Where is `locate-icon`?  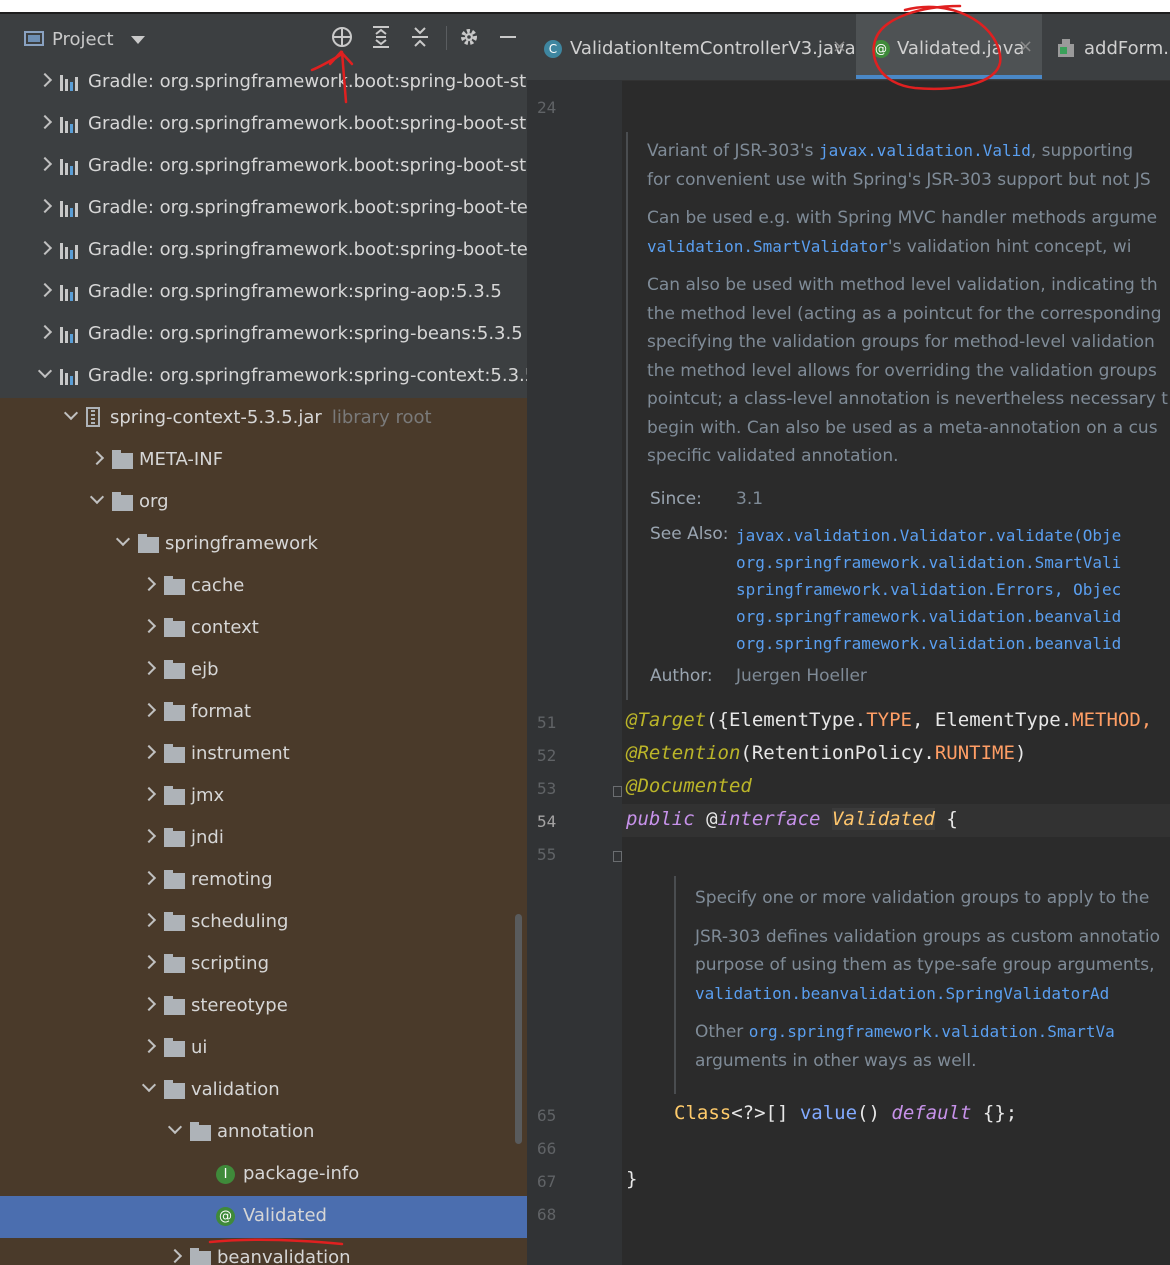
locate-icon is located at coordinates (342, 37).